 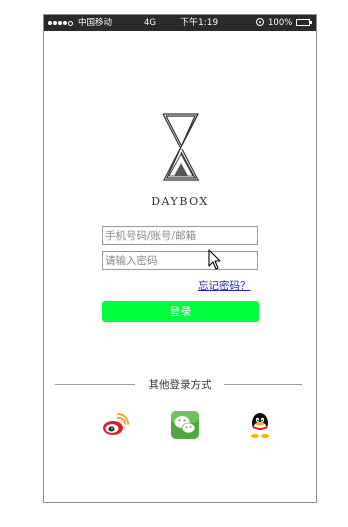 What do you see at coordinates (224, 285) in the screenshot?
I see `forgot-password-link: 忘记密码？` at bounding box center [224, 285].